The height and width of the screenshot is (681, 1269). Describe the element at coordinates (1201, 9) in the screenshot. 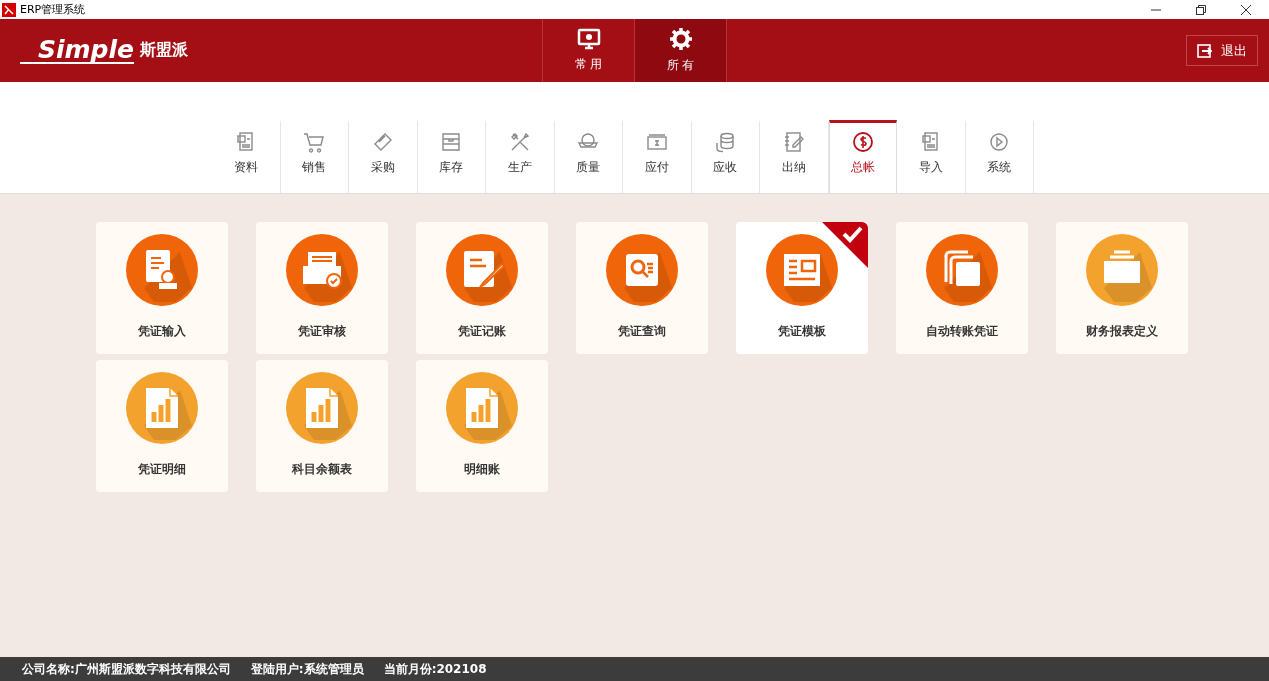

I see `restore-icon` at that location.